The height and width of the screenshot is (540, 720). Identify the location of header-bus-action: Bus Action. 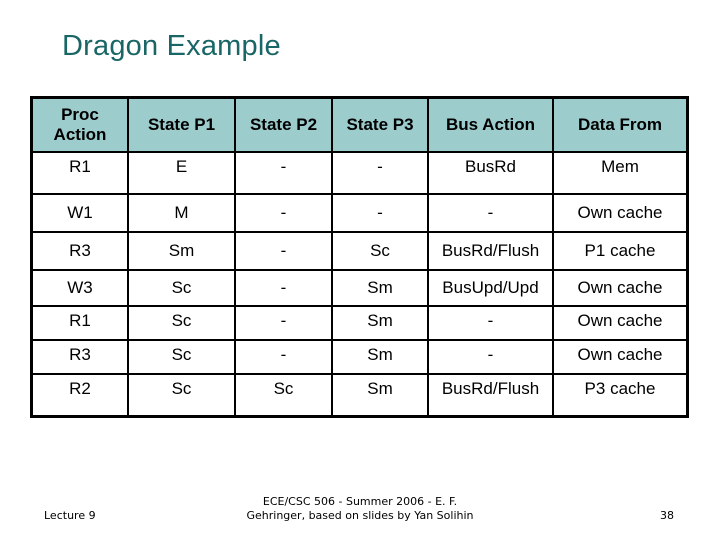
(490, 124).